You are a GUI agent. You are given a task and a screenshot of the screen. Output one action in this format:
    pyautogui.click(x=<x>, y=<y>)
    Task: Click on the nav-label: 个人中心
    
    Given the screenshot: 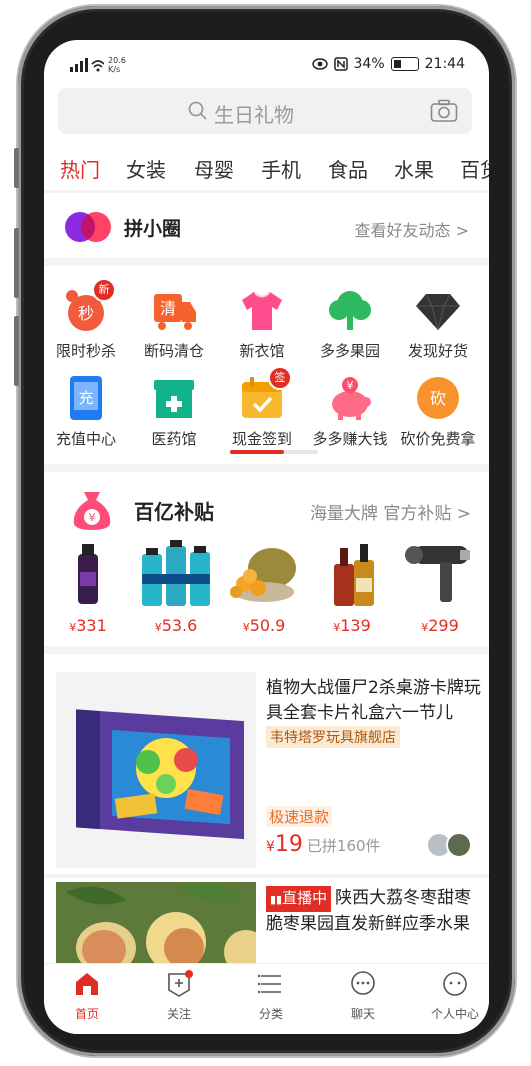 What is the action you would take?
    pyautogui.click(x=454, y=1014)
    